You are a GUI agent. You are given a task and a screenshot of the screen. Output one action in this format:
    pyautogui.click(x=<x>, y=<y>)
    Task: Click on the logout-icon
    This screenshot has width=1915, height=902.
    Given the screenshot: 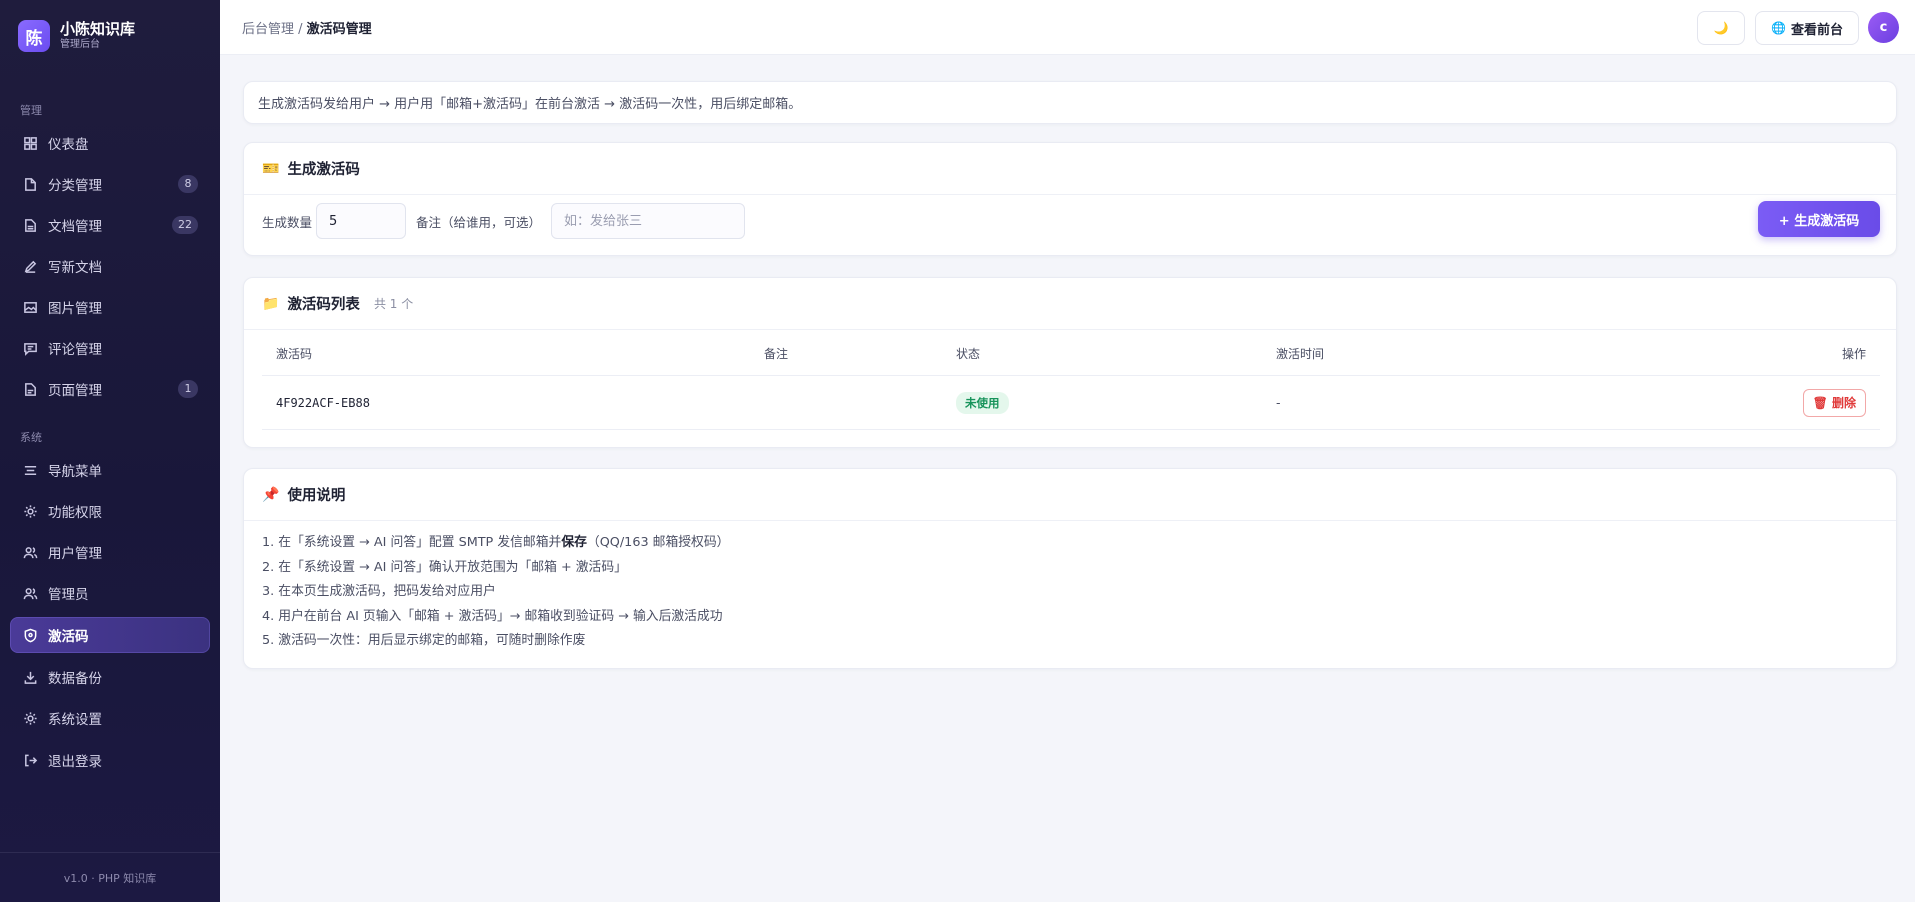 What is the action you would take?
    pyautogui.click(x=30, y=760)
    